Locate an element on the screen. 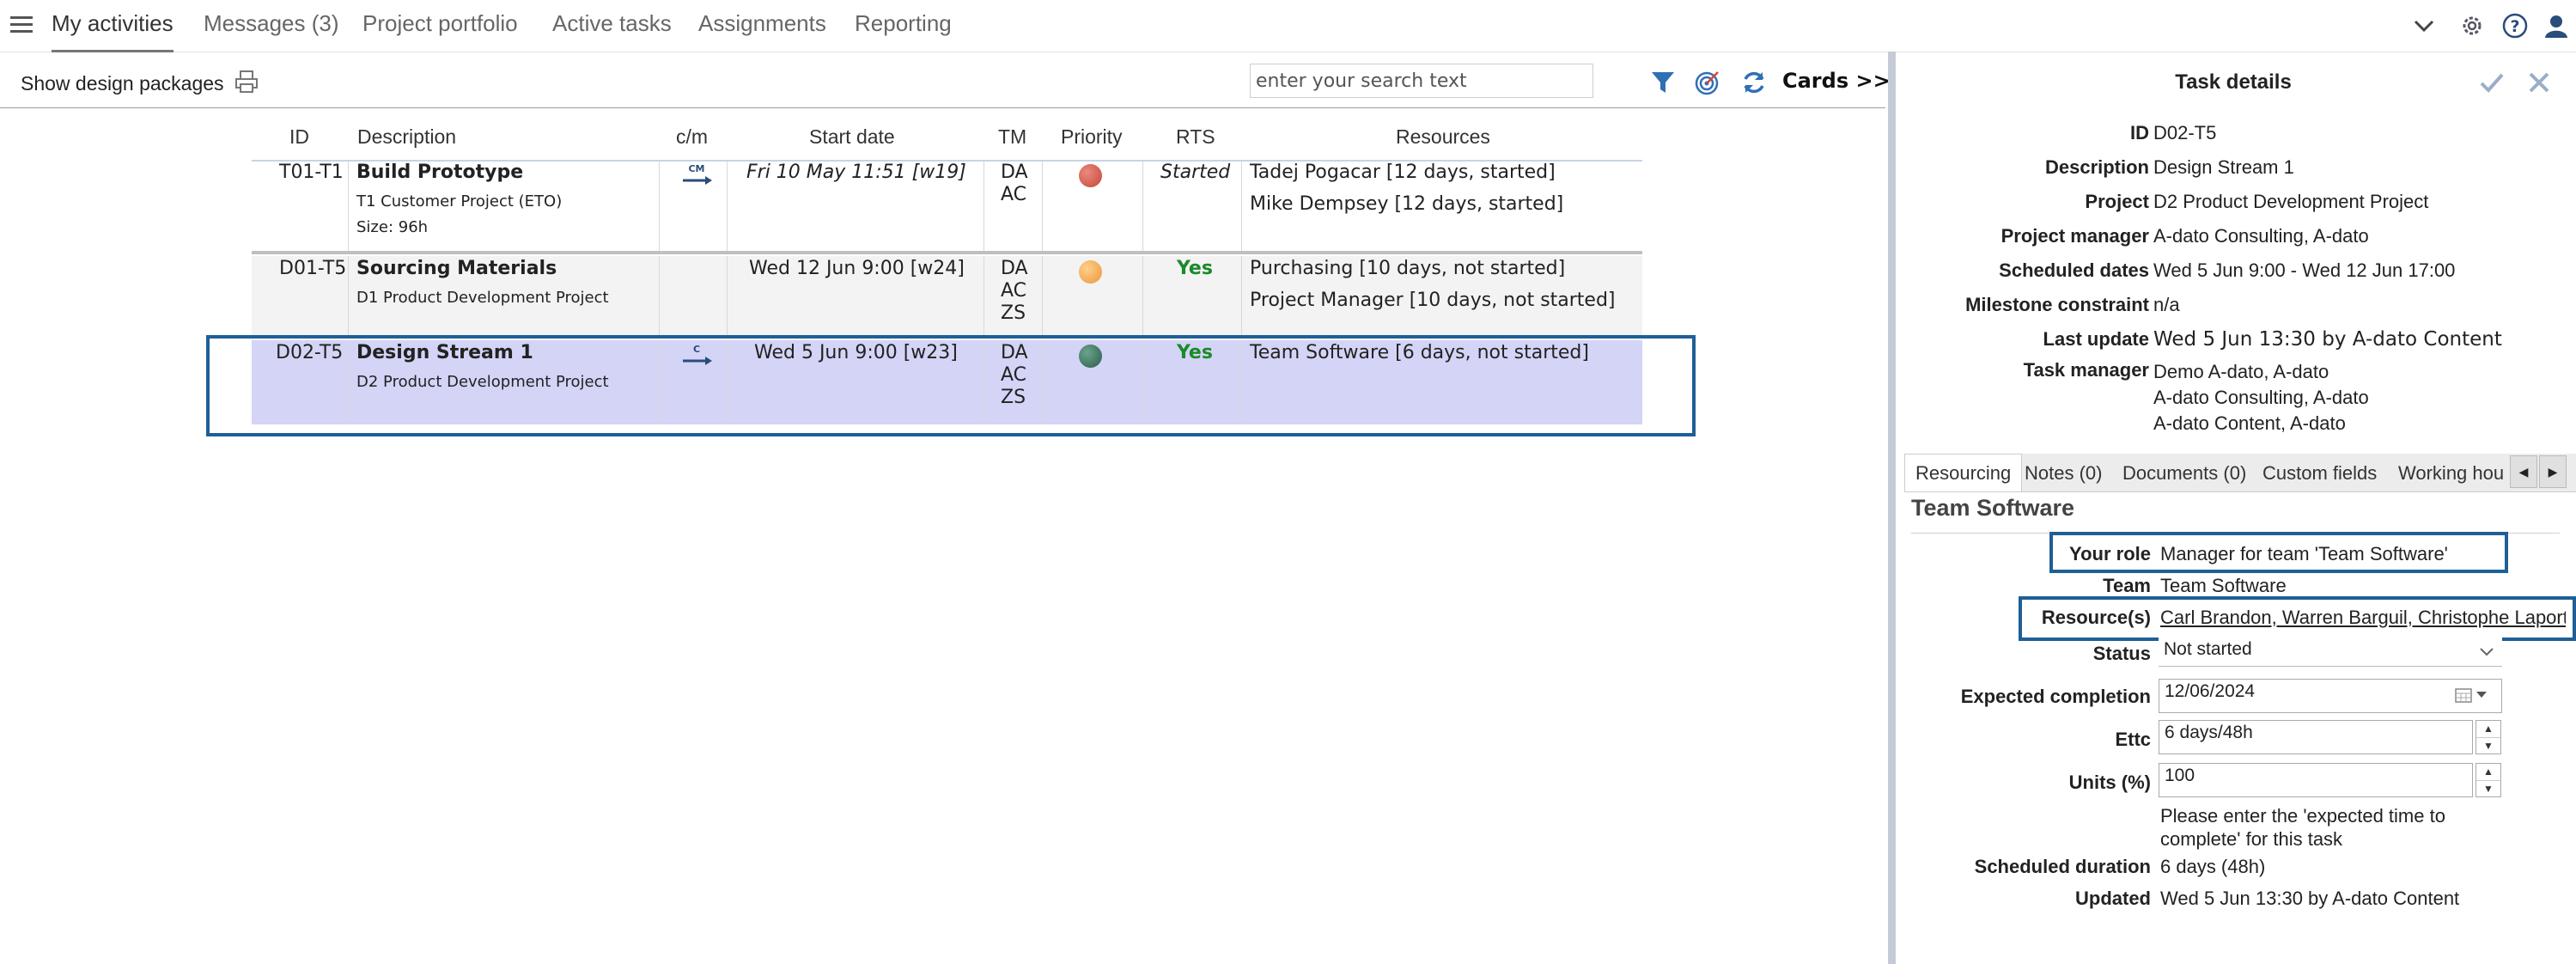 The height and width of the screenshot is (964, 2576). tab-assignments: Assignments is located at coordinates (762, 23).